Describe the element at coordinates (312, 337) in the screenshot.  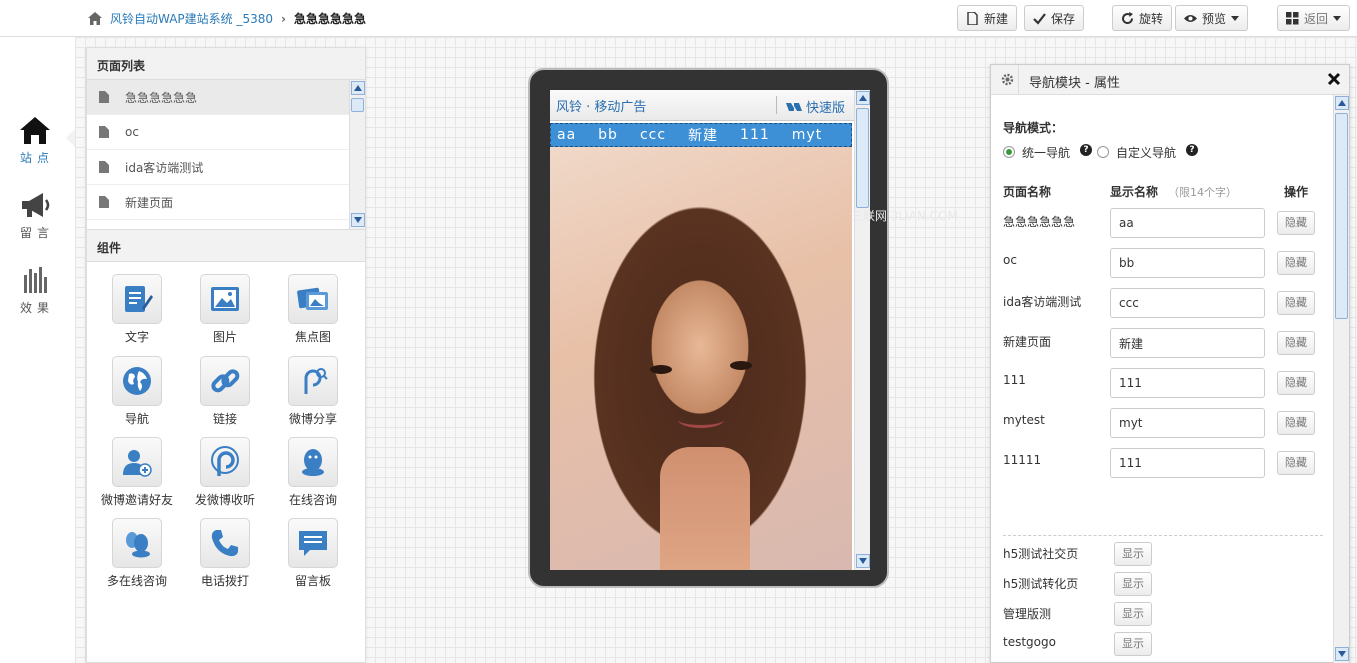
I see `component-label: 焦点图` at that location.